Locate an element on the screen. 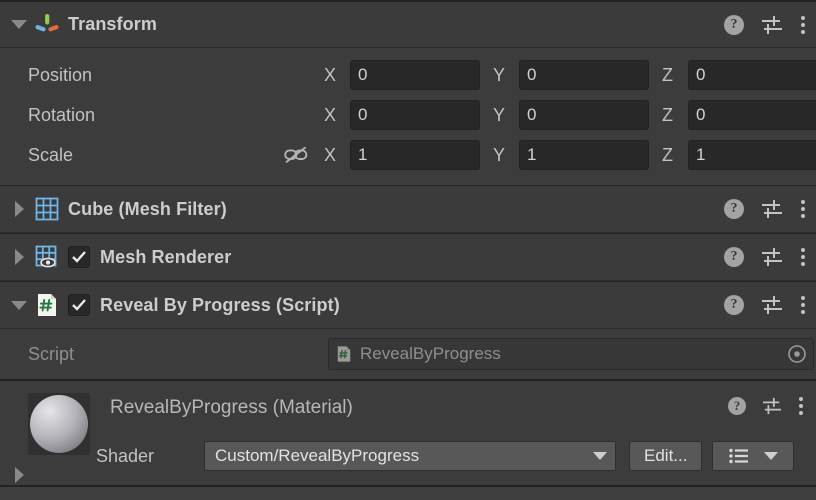  csharp-script-icon-svg is located at coordinates (47, 305).